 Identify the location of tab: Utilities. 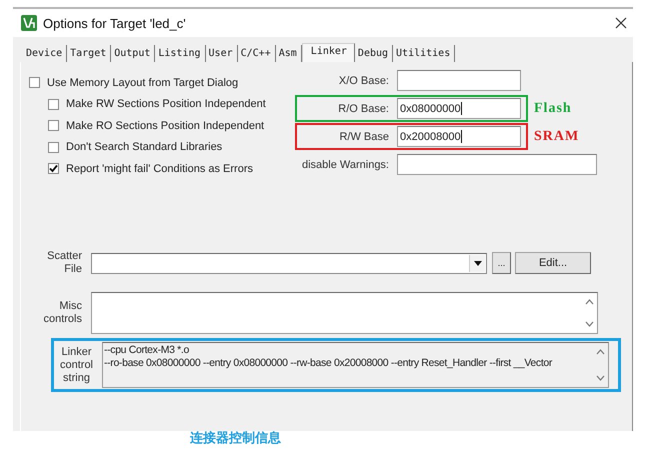
(424, 53).